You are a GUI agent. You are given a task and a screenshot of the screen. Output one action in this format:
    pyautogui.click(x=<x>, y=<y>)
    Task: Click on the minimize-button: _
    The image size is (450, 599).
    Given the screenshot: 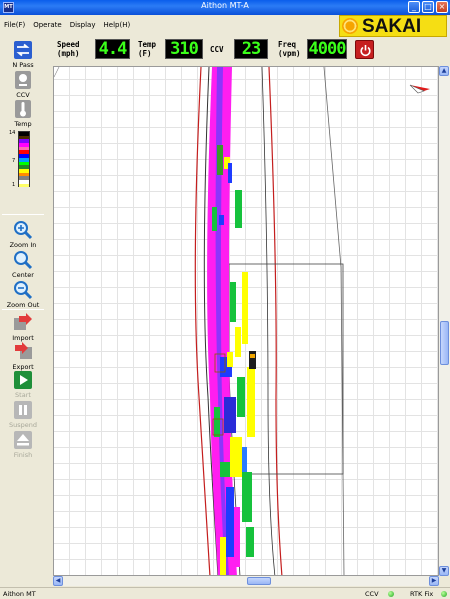 What is the action you would take?
    pyautogui.click(x=414, y=7)
    